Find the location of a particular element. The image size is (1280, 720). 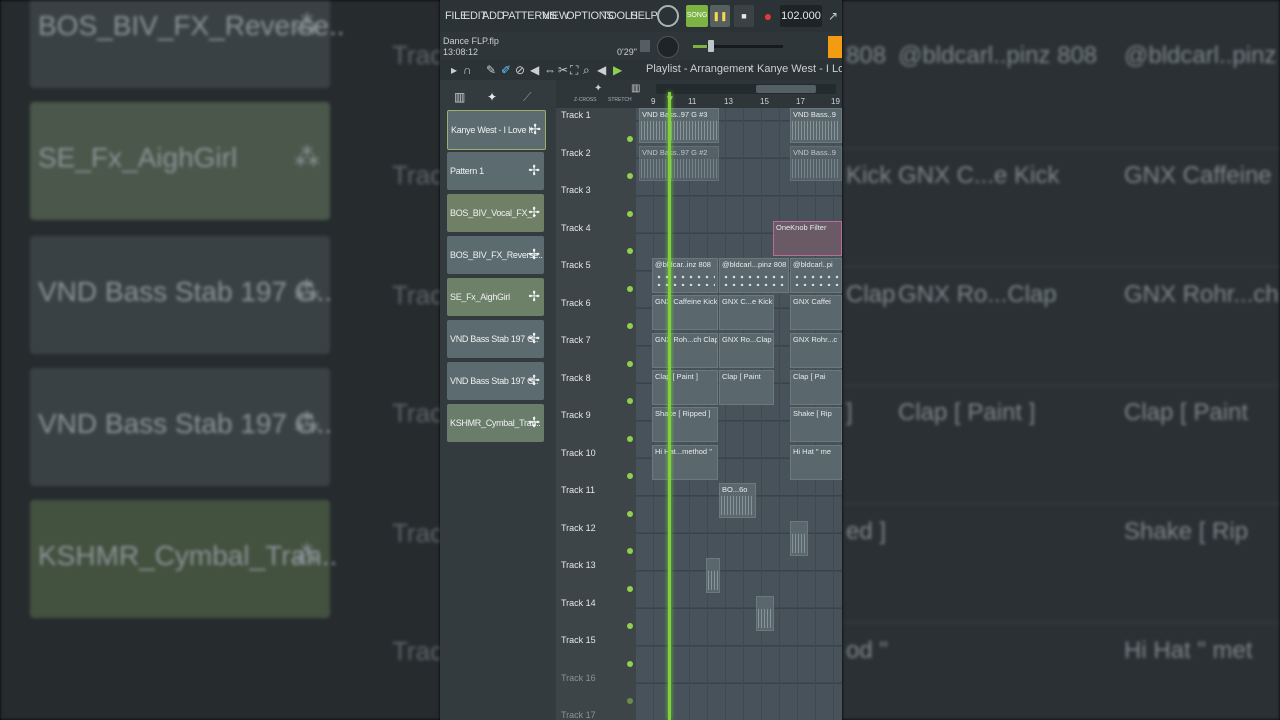

zoom-icon: ⌕ is located at coordinates (586, 70).